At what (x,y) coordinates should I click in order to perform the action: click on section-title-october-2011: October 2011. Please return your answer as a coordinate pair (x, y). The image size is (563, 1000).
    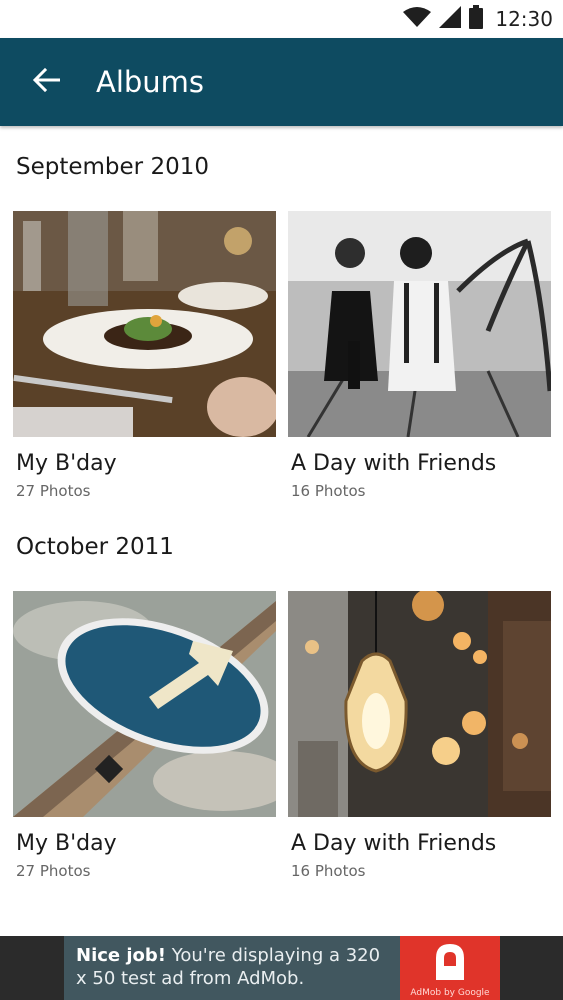
    Looking at the image, I should click on (95, 547).